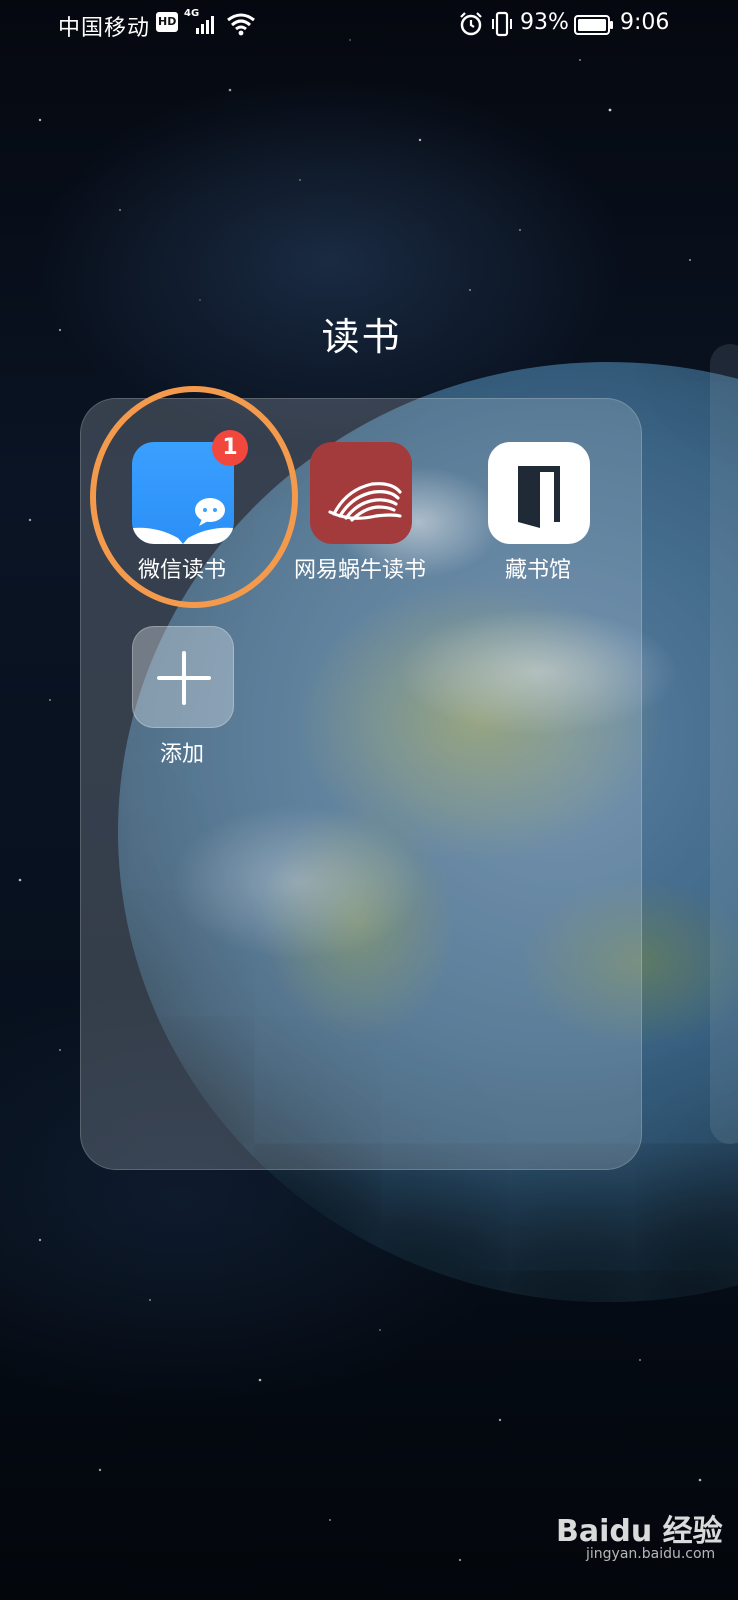 The width and height of the screenshot is (738, 1600). I want to click on app-library: 藏书馆, so click(538, 517).